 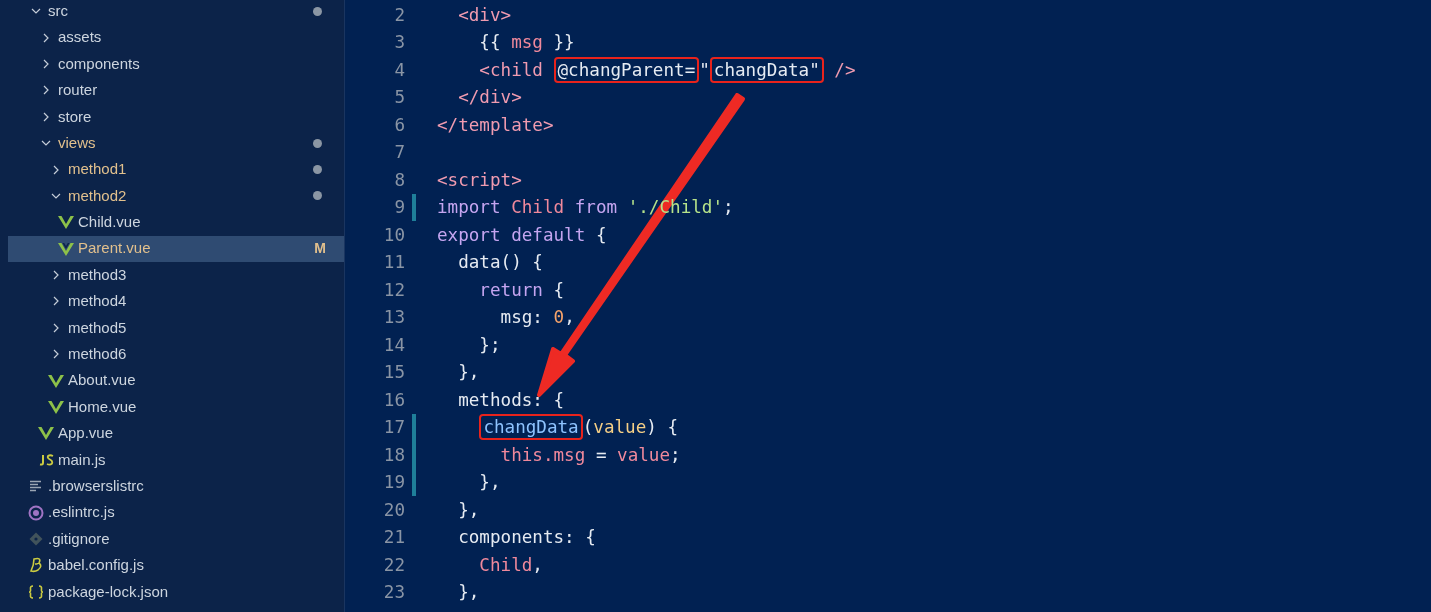 What do you see at coordinates (393, 400) in the screenshot?
I see `line-number: 16` at bounding box center [393, 400].